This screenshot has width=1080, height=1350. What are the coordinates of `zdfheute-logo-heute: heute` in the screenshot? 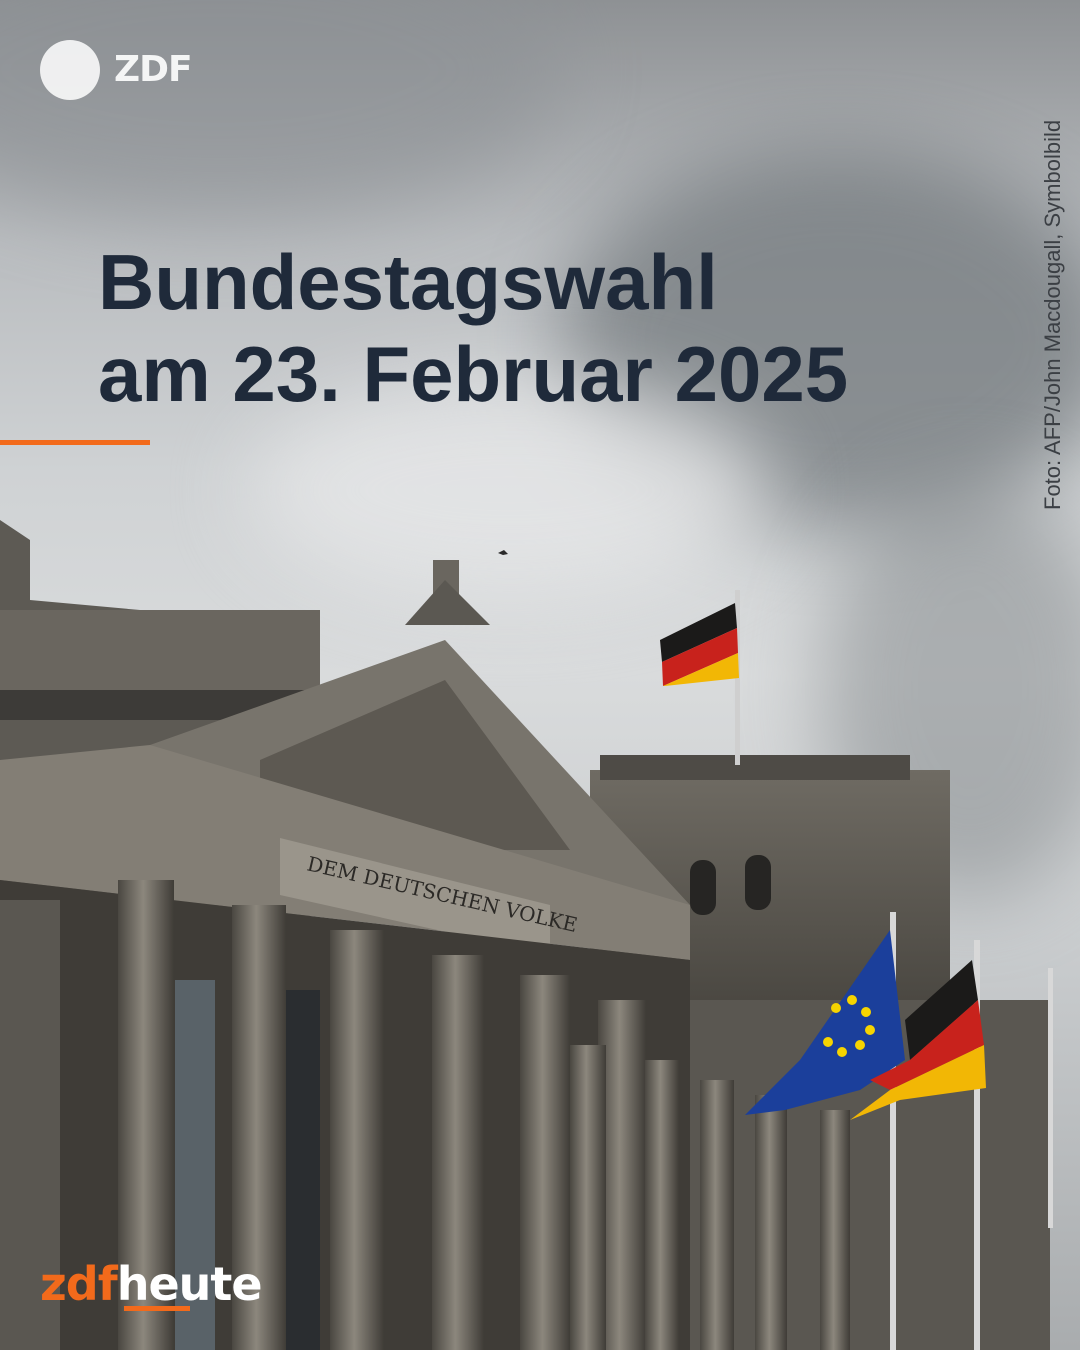 It's located at (189, 1284).